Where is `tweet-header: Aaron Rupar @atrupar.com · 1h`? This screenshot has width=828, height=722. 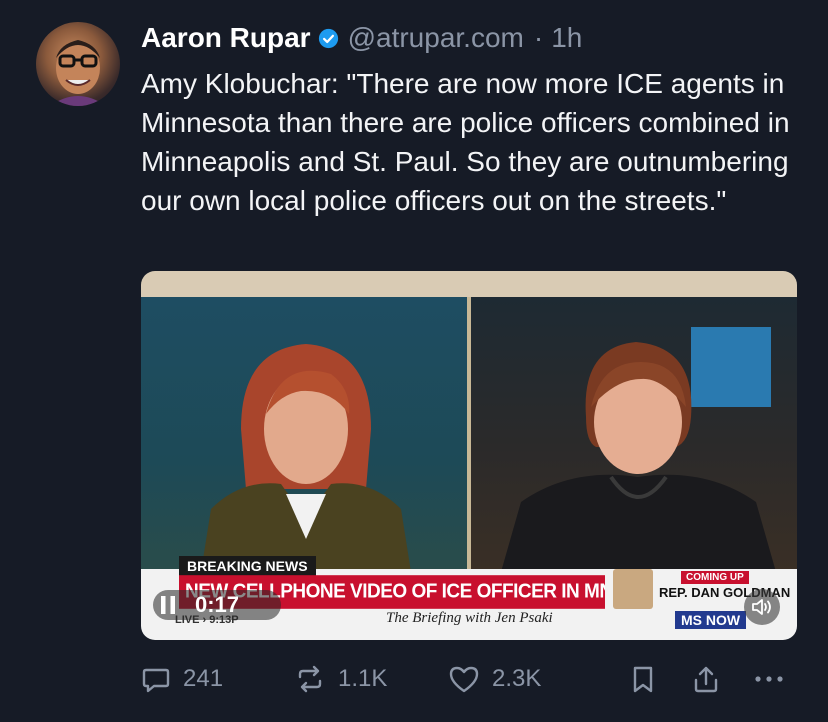 tweet-header: Aaron Rupar @atrupar.com · 1h is located at coordinates (361, 38).